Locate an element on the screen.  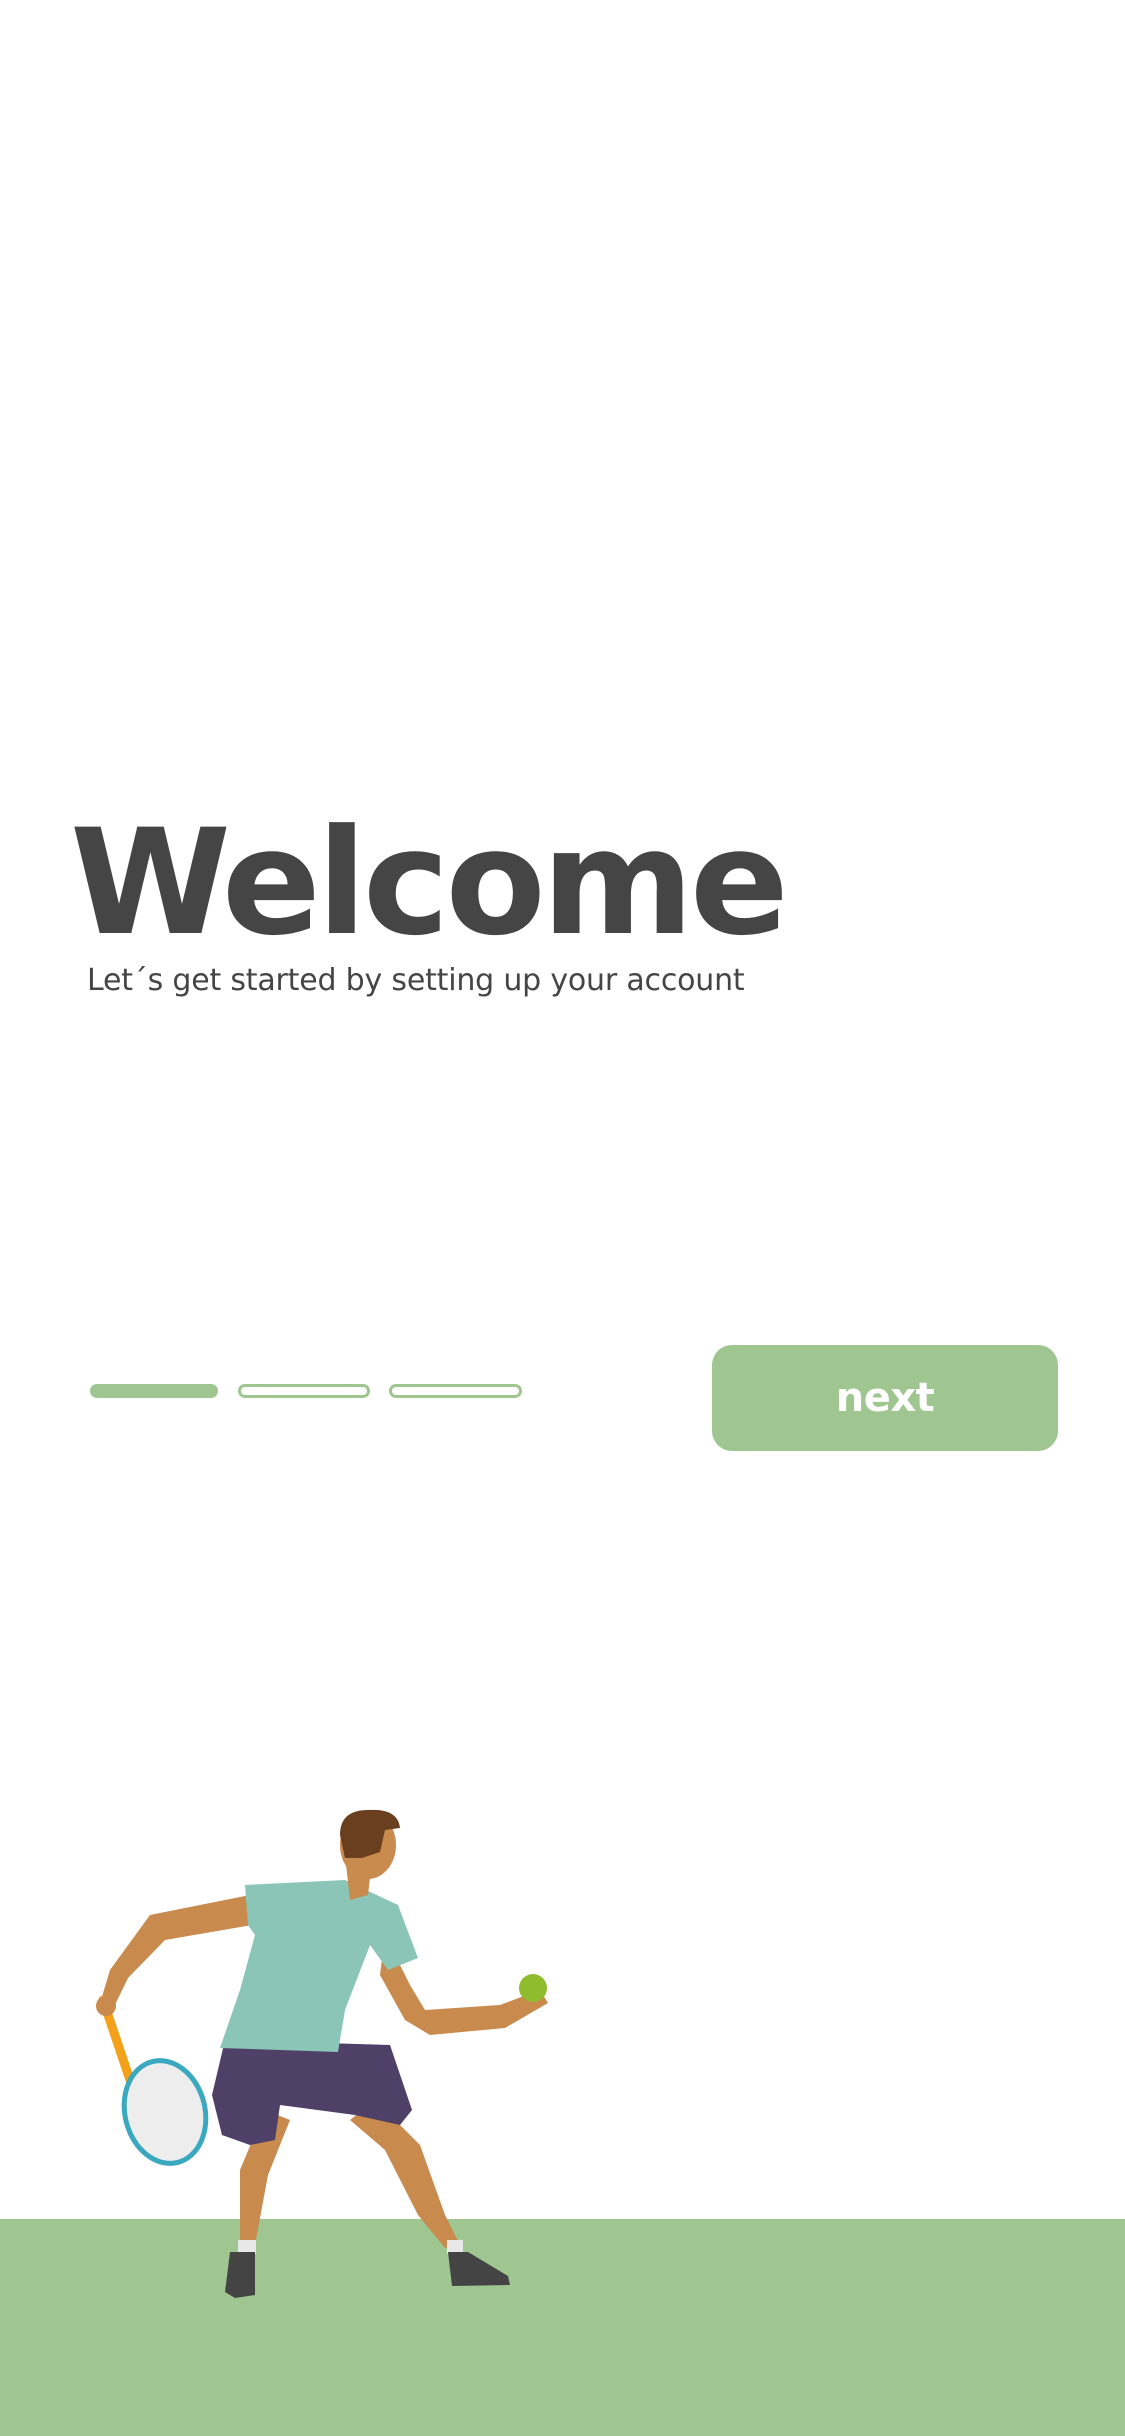
page-title: Welcome is located at coordinates (429, 883).